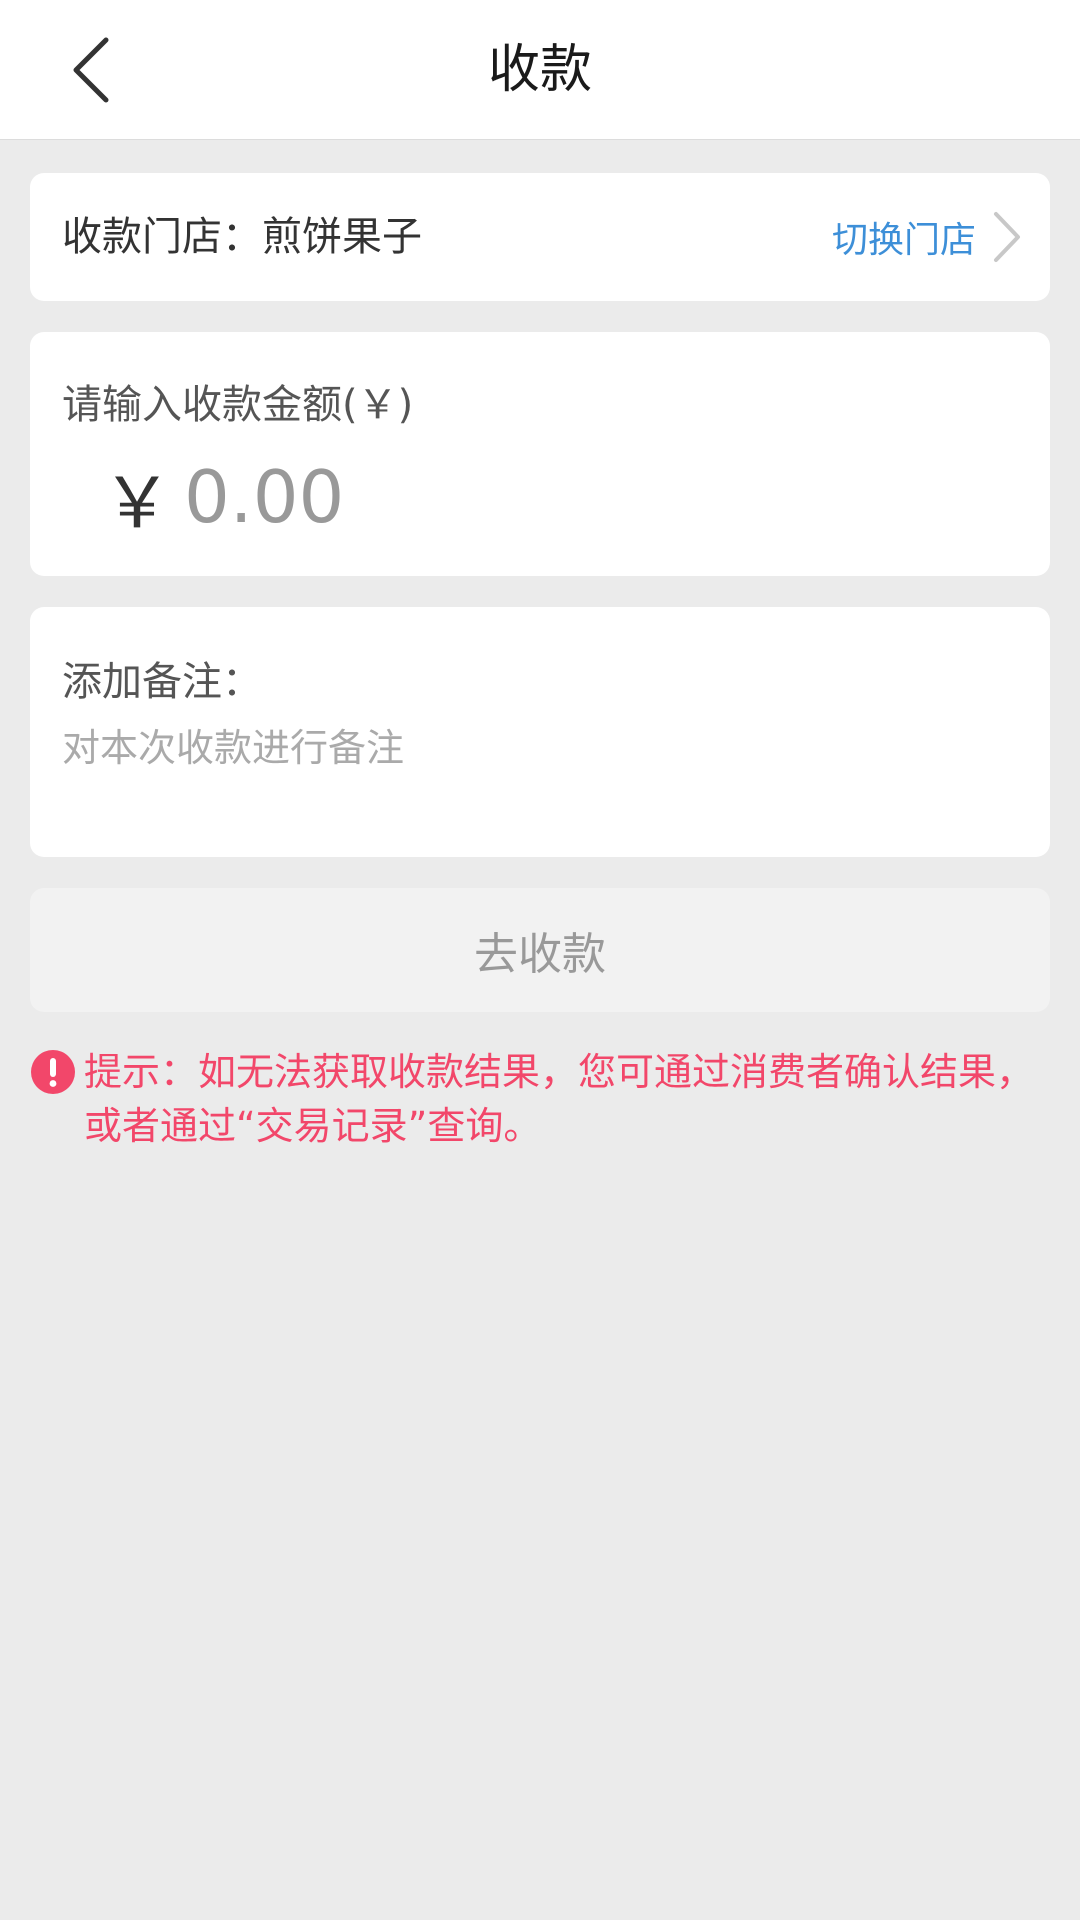 The width and height of the screenshot is (1080, 1920). I want to click on store-label: 收款门店：煎饼果子, so click(242, 237).